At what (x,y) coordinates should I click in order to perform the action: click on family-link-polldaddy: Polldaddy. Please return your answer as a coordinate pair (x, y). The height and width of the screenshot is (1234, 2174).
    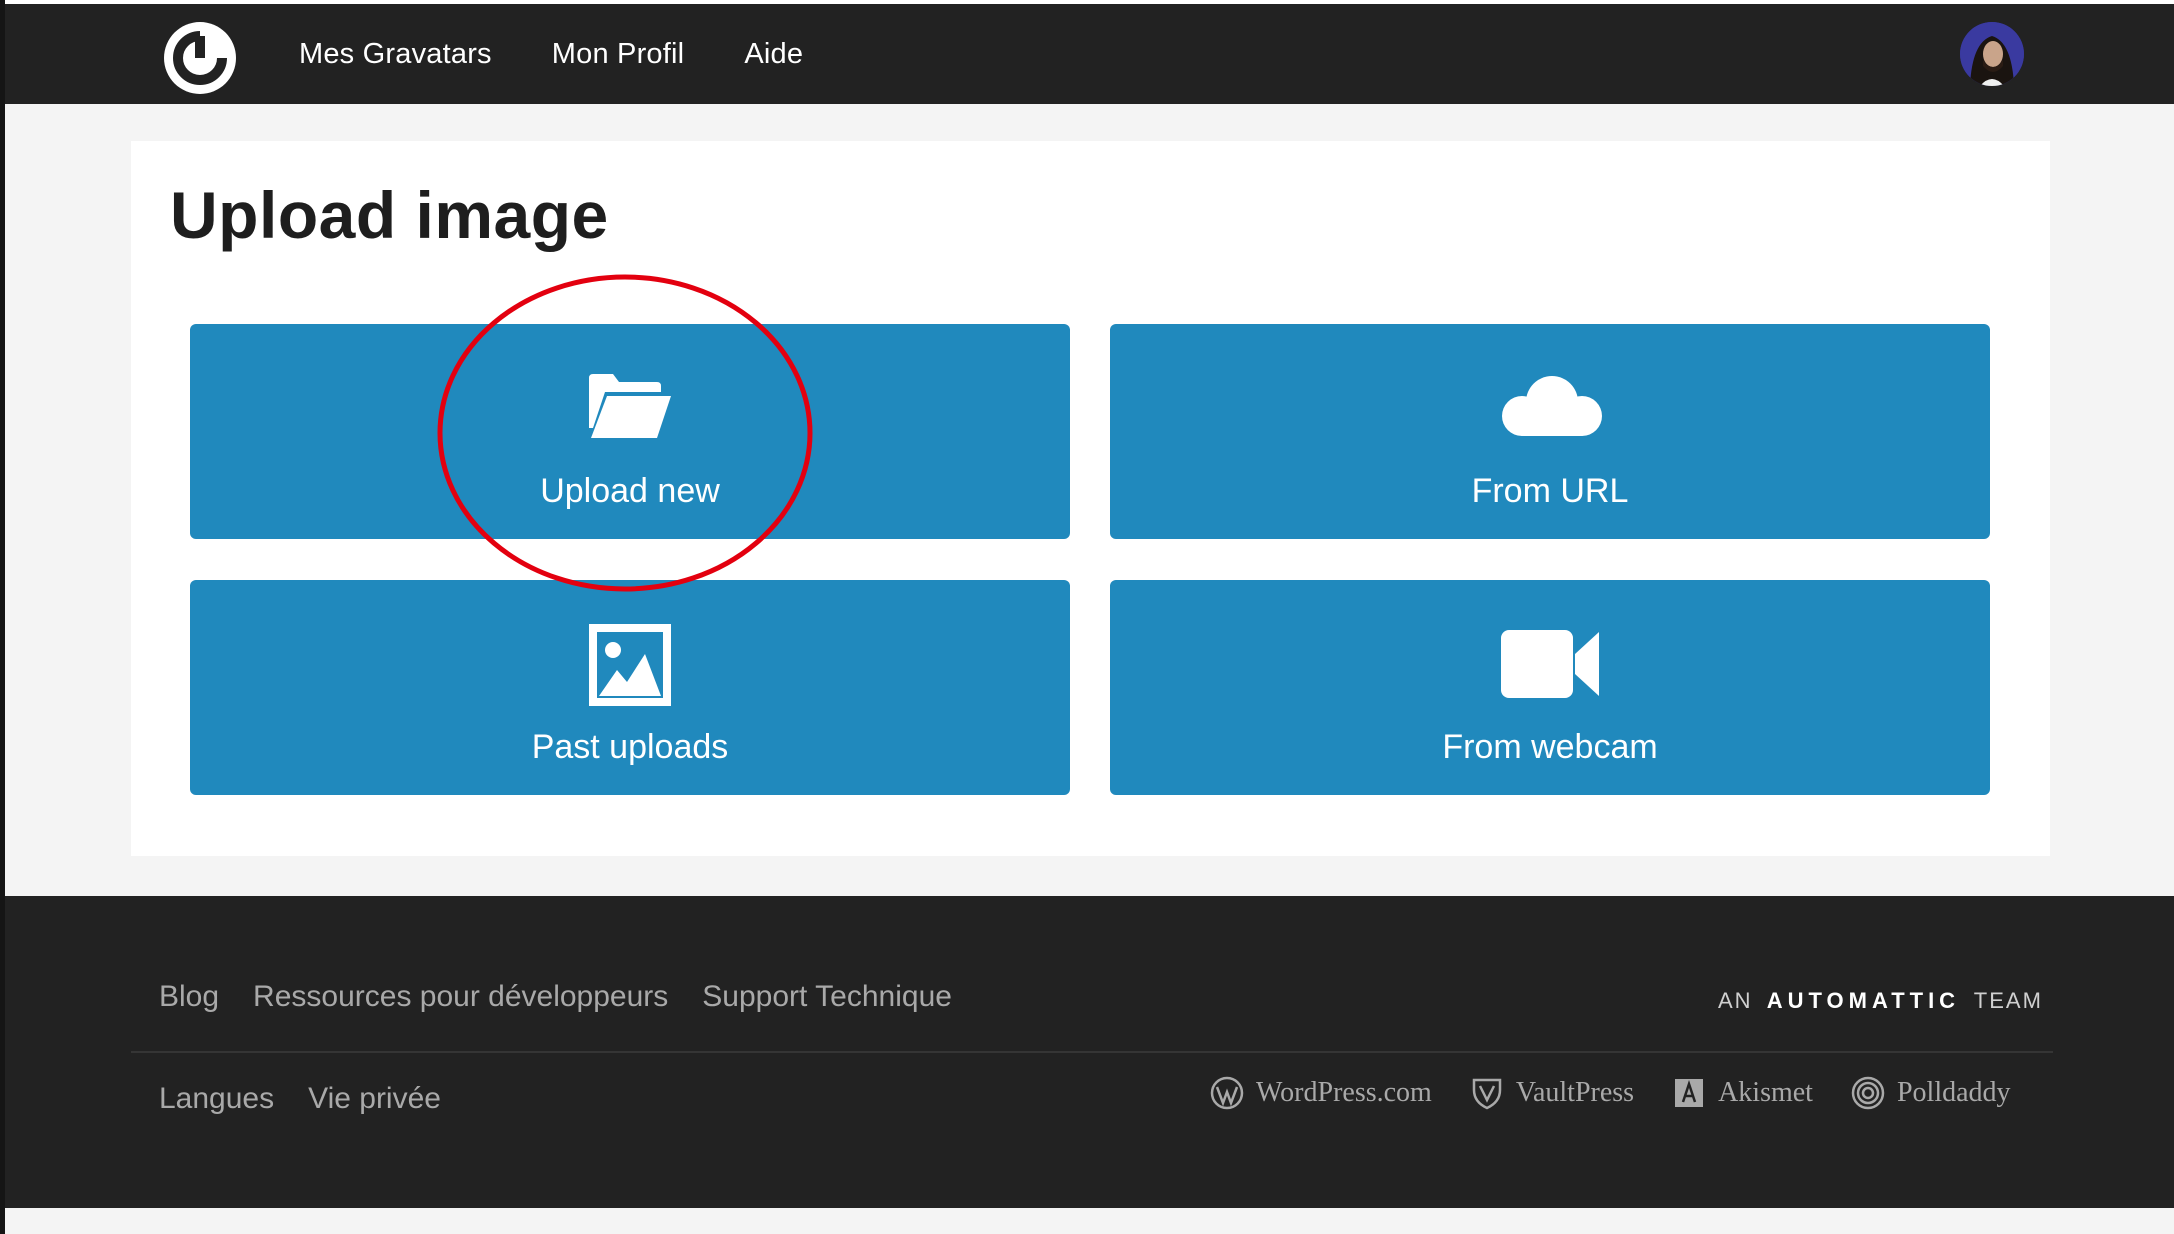
    Looking at the image, I should click on (1931, 1093).